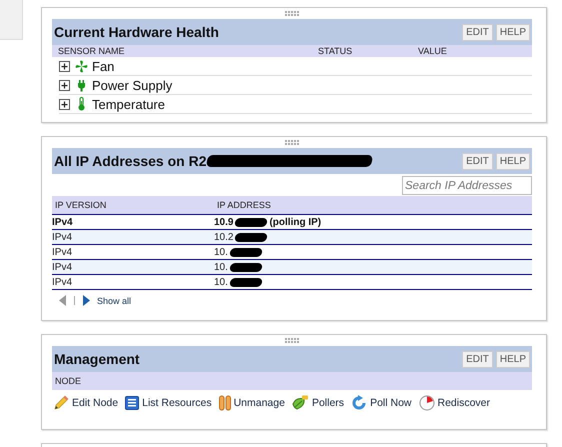  I want to click on action-link: Unmanage, so click(259, 403).